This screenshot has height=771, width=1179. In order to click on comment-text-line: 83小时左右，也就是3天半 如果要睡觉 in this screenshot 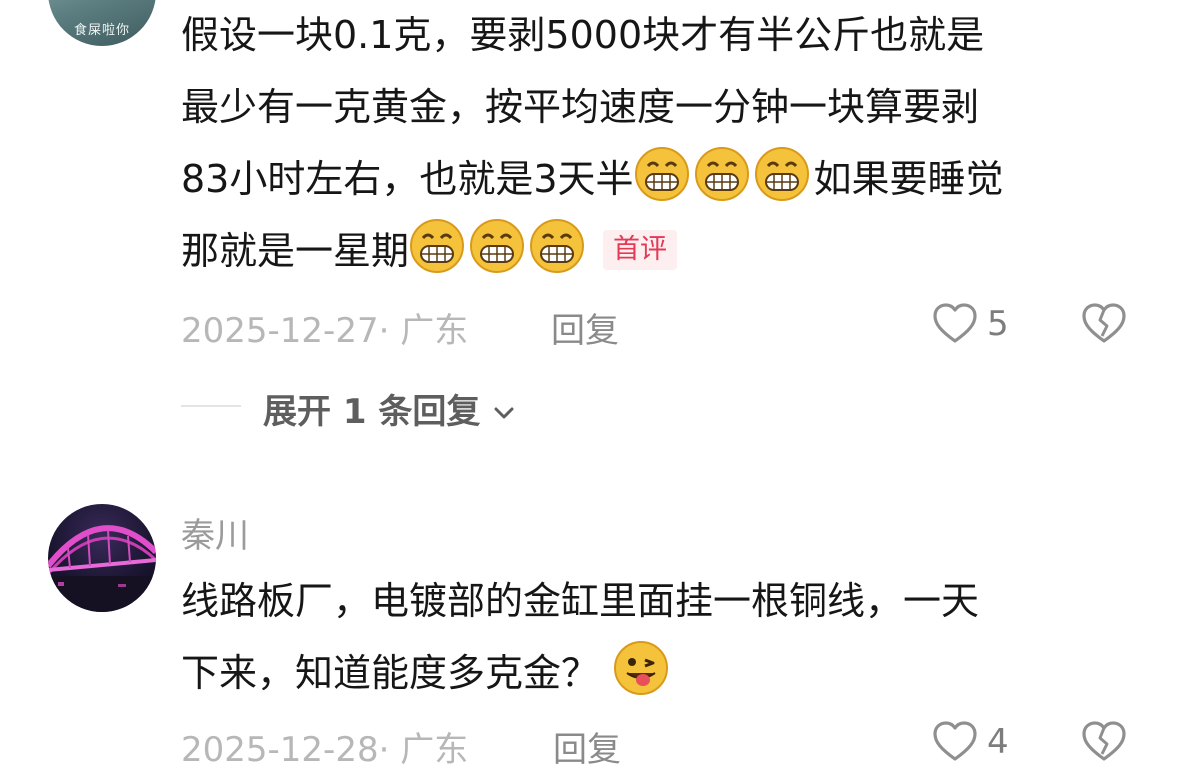, I will do `click(592, 179)`.